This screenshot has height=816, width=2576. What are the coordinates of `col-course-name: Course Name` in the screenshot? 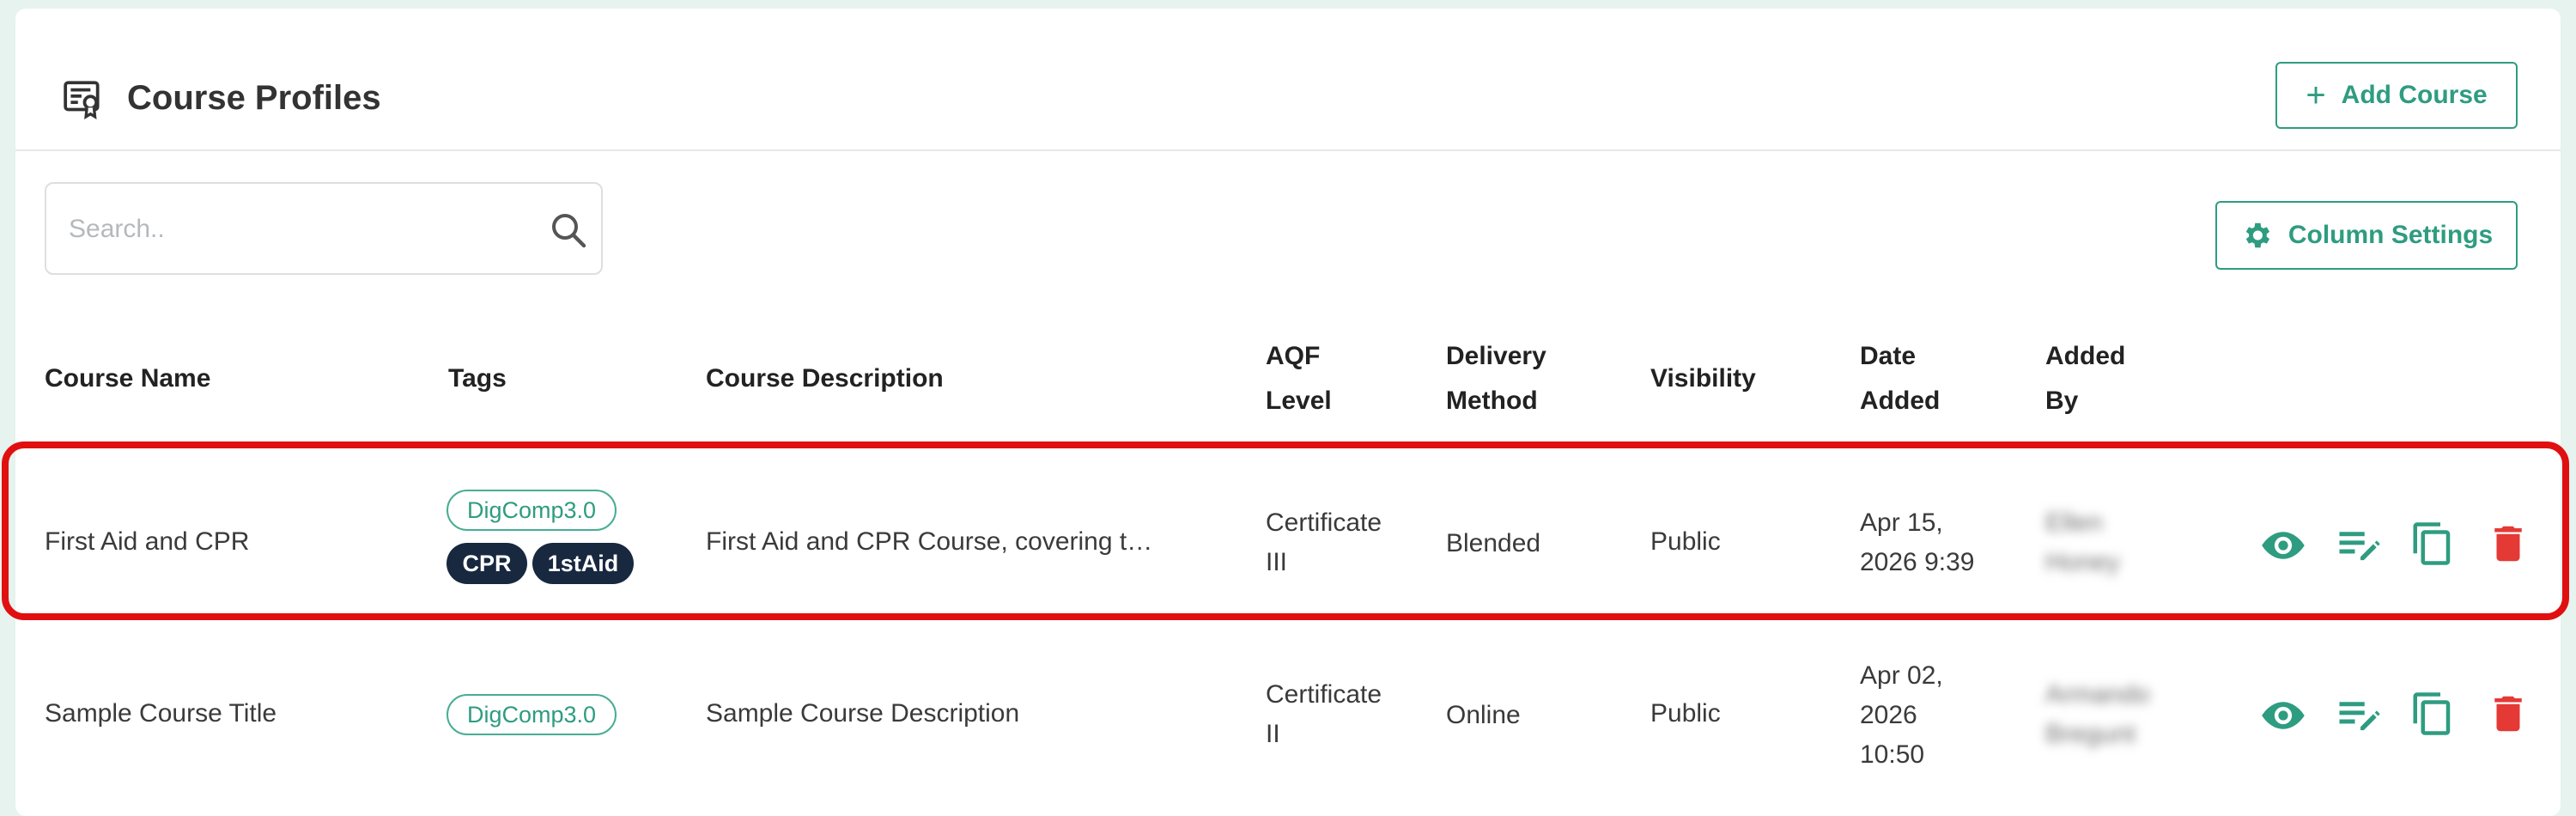 It's located at (128, 379).